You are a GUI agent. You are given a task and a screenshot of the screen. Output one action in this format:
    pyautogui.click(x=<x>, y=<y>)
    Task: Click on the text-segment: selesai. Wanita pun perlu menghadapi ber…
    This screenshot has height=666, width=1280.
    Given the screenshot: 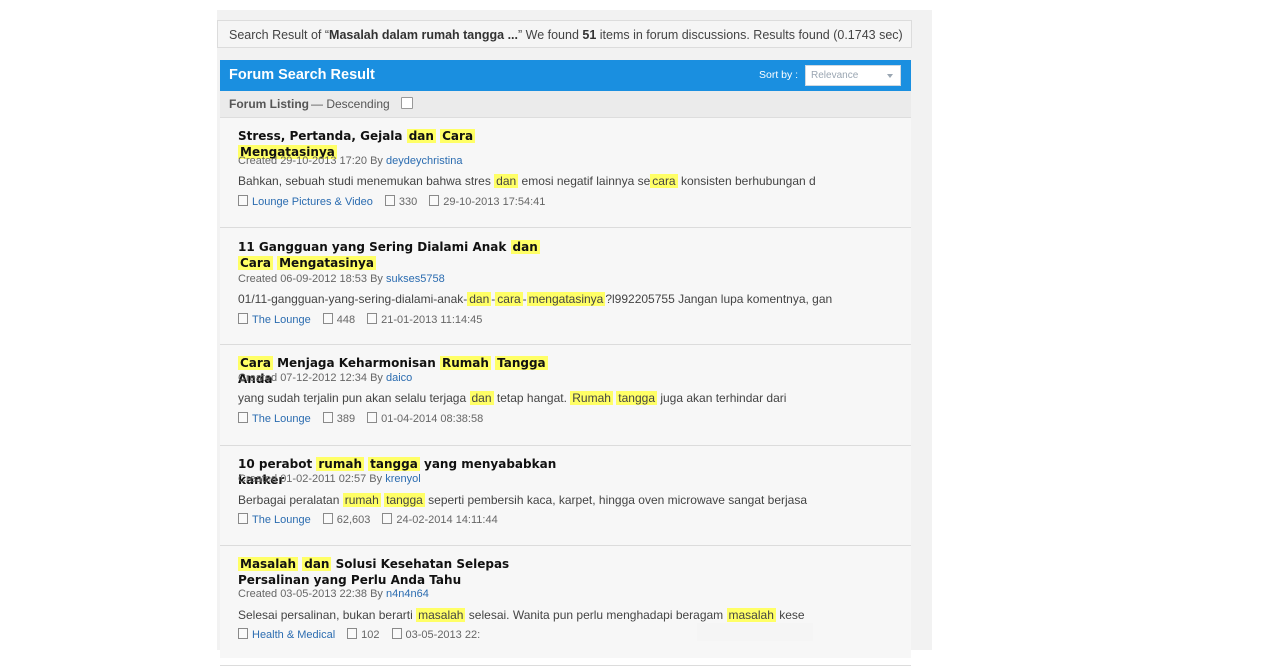 What is the action you would take?
    pyautogui.click(x=596, y=615)
    